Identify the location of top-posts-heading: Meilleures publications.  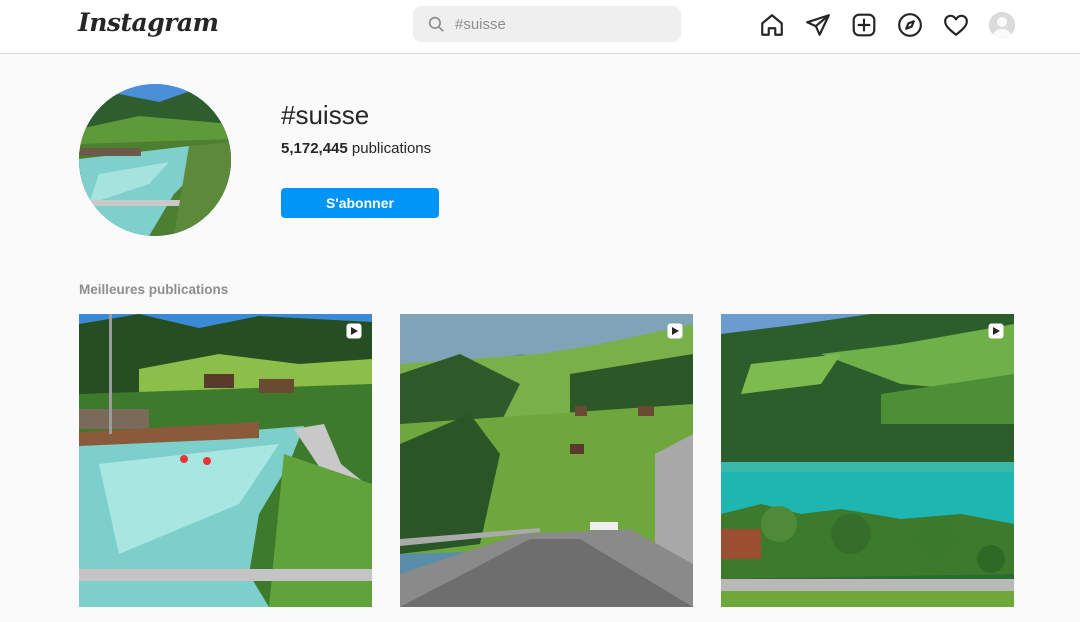
(154, 289).